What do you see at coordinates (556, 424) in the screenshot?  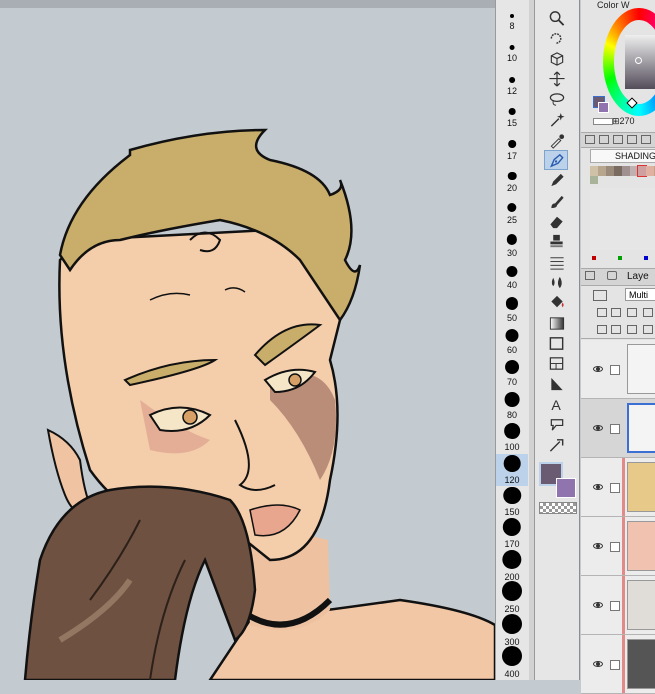 I see `balloon-tool` at bounding box center [556, 424].